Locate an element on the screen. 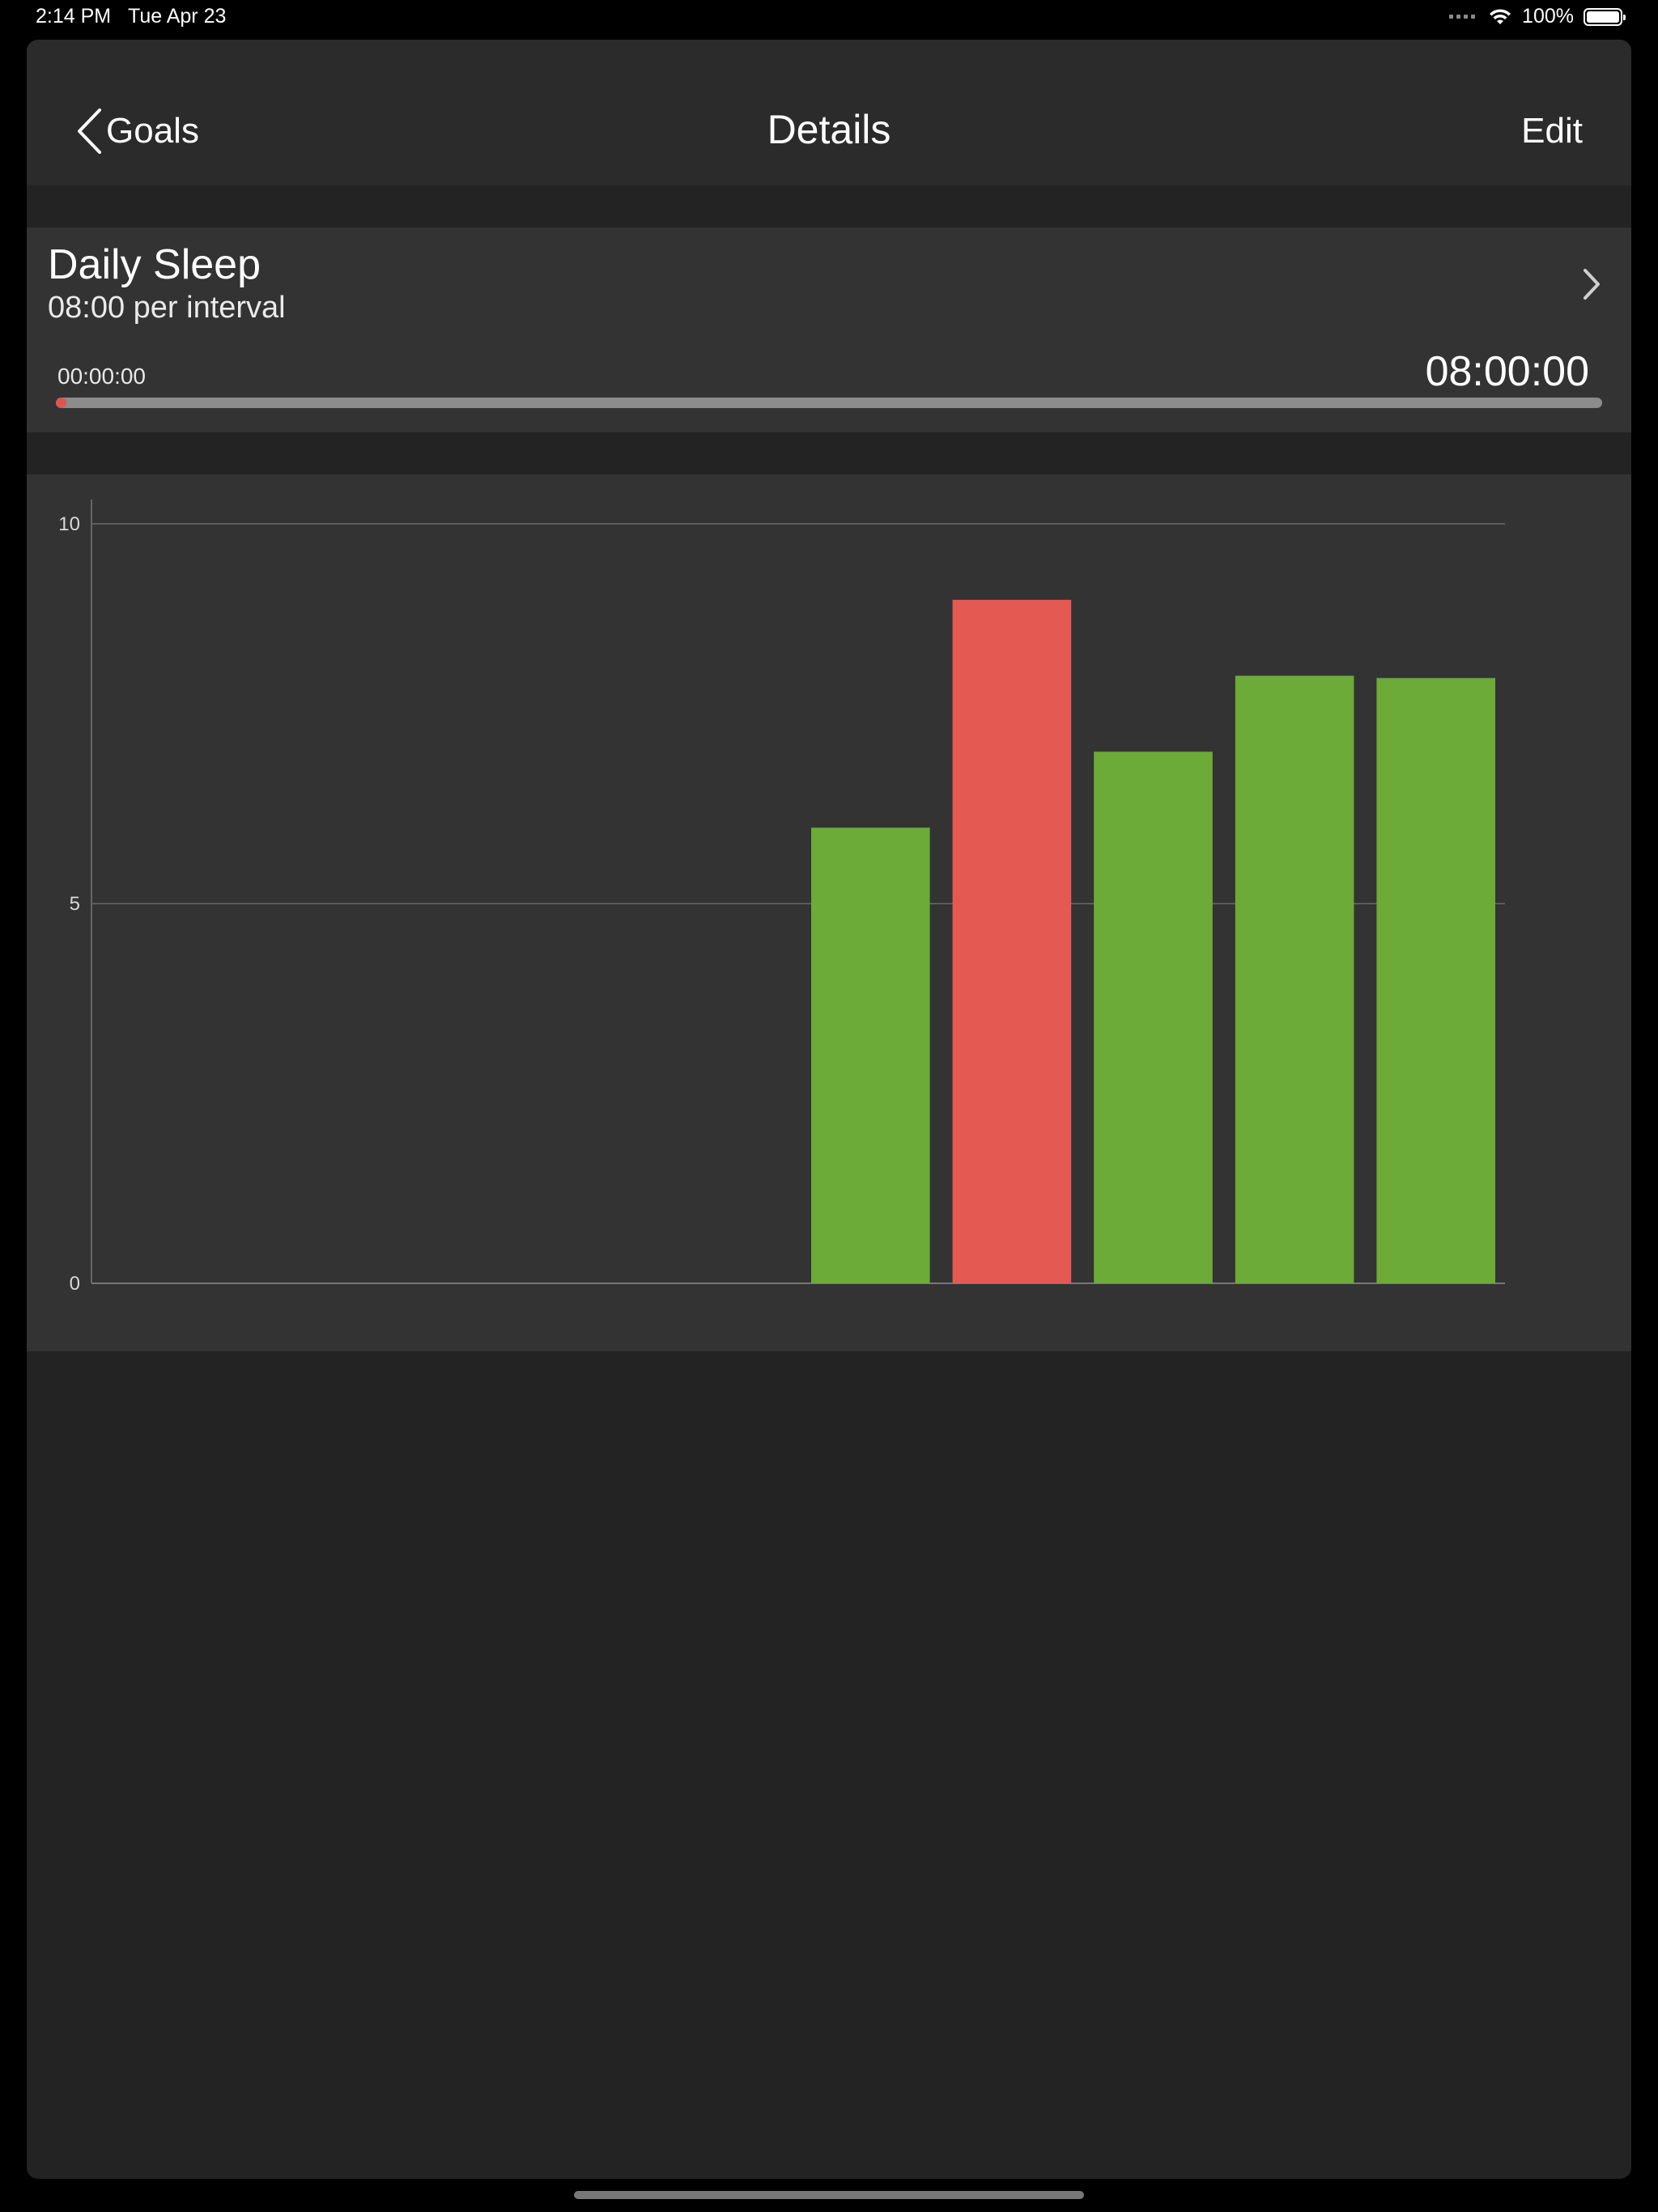  page-title: Details is located at coordinates (829, 130).